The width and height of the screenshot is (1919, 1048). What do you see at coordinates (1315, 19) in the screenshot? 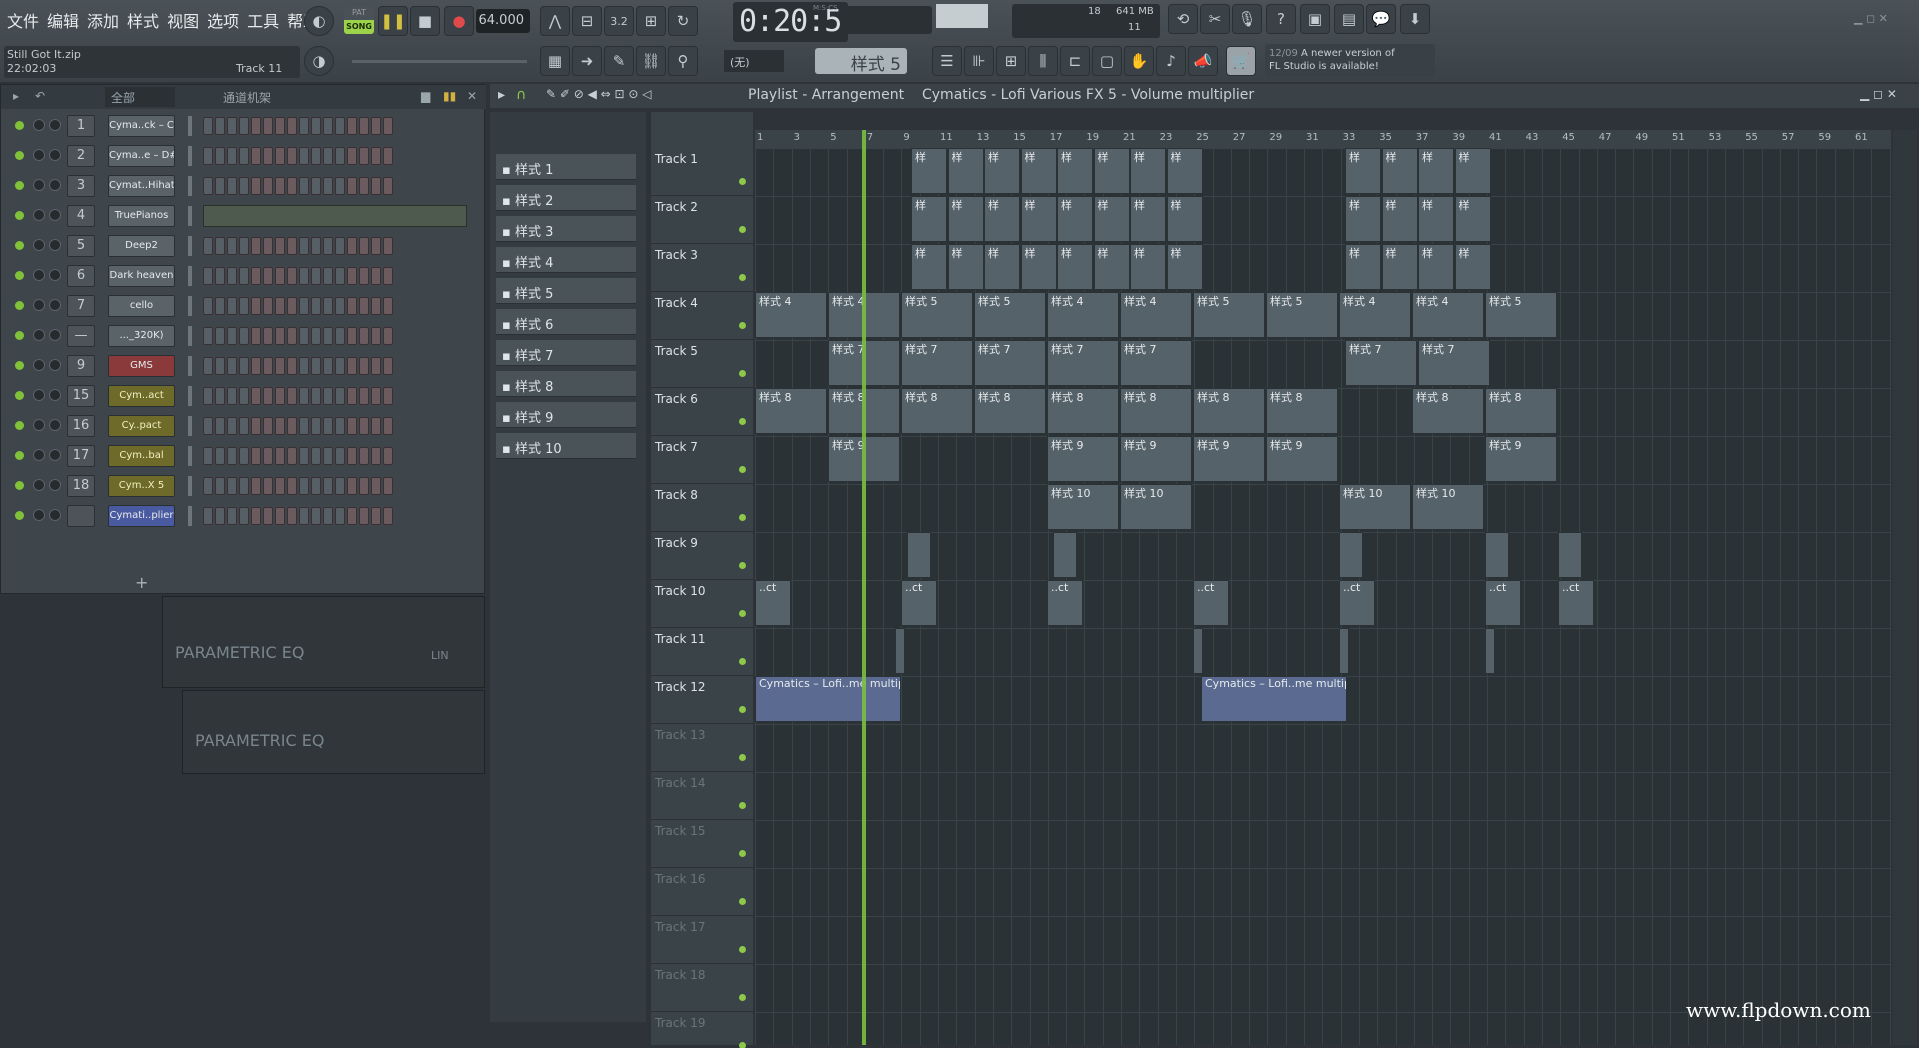
I see `save-icon: ▣` at bounding box center [1315, 19].